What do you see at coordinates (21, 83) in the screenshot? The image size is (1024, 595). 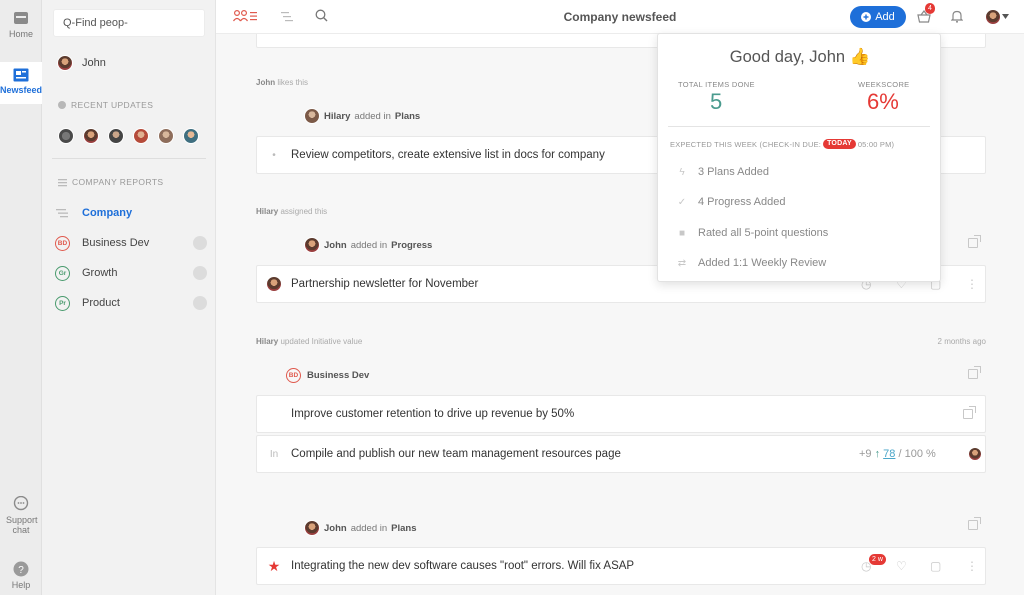 I see `rail-newsfeed: Newsfeed` at bounding box center [21, 83].